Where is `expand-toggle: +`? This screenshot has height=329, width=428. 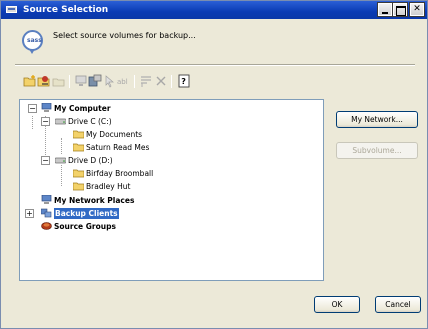 expand-toggle: + is located at coordinates (29, 213).